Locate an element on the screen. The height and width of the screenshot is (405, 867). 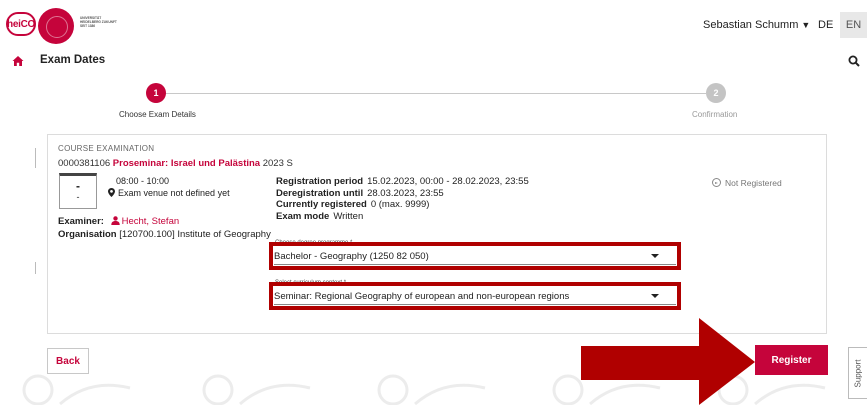
exam-venue-text: Exam venue not defined yet is located at coordinates (174, 193).